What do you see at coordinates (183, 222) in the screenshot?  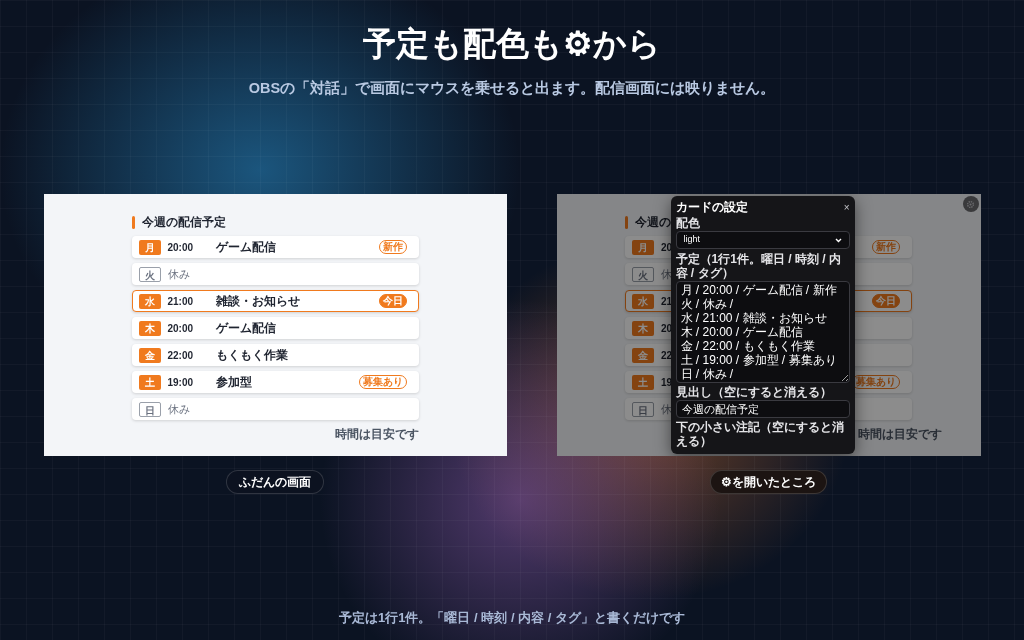 I see `card-heading: 今週の配信予定` at bounding box center [183, 222].